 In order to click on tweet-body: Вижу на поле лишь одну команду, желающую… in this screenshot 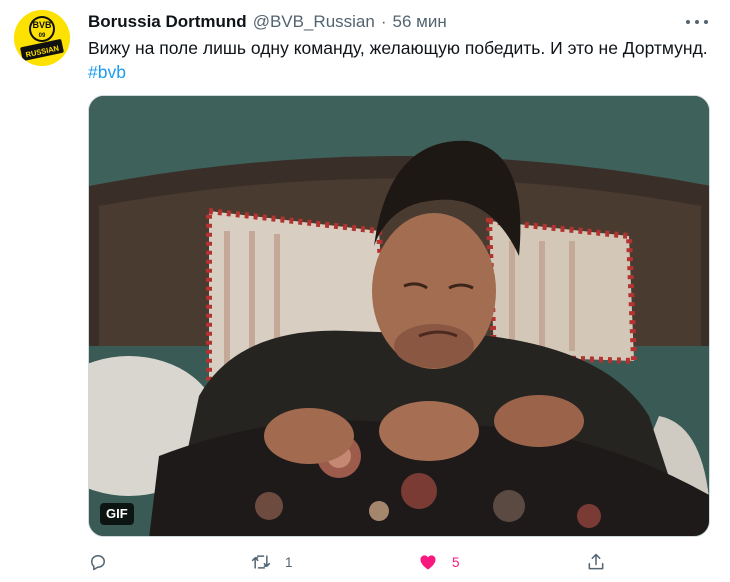, I will do `click(398, 48)`.